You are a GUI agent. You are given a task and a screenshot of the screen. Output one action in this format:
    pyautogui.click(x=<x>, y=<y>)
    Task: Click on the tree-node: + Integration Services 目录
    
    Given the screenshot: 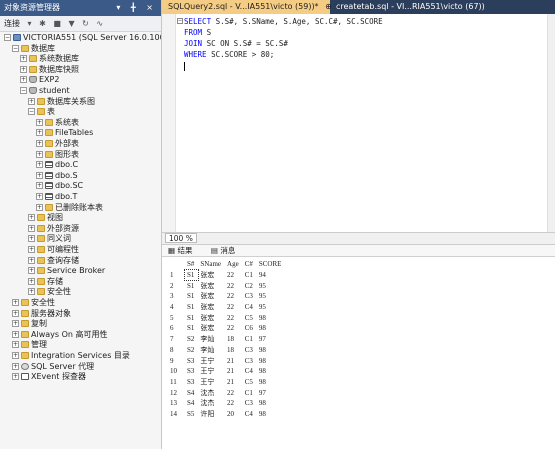 What is the action you would take?
    pyautogui.click(x=71, y=356)
    